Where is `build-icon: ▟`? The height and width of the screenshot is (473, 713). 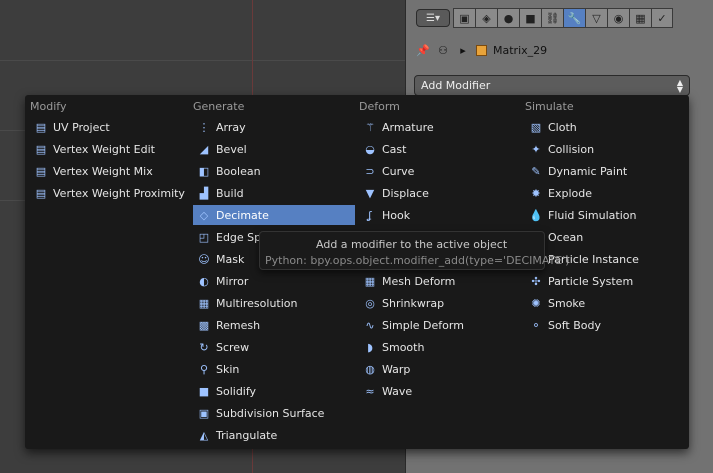 build-icon: ▟ is located at coordinates (204, 193).